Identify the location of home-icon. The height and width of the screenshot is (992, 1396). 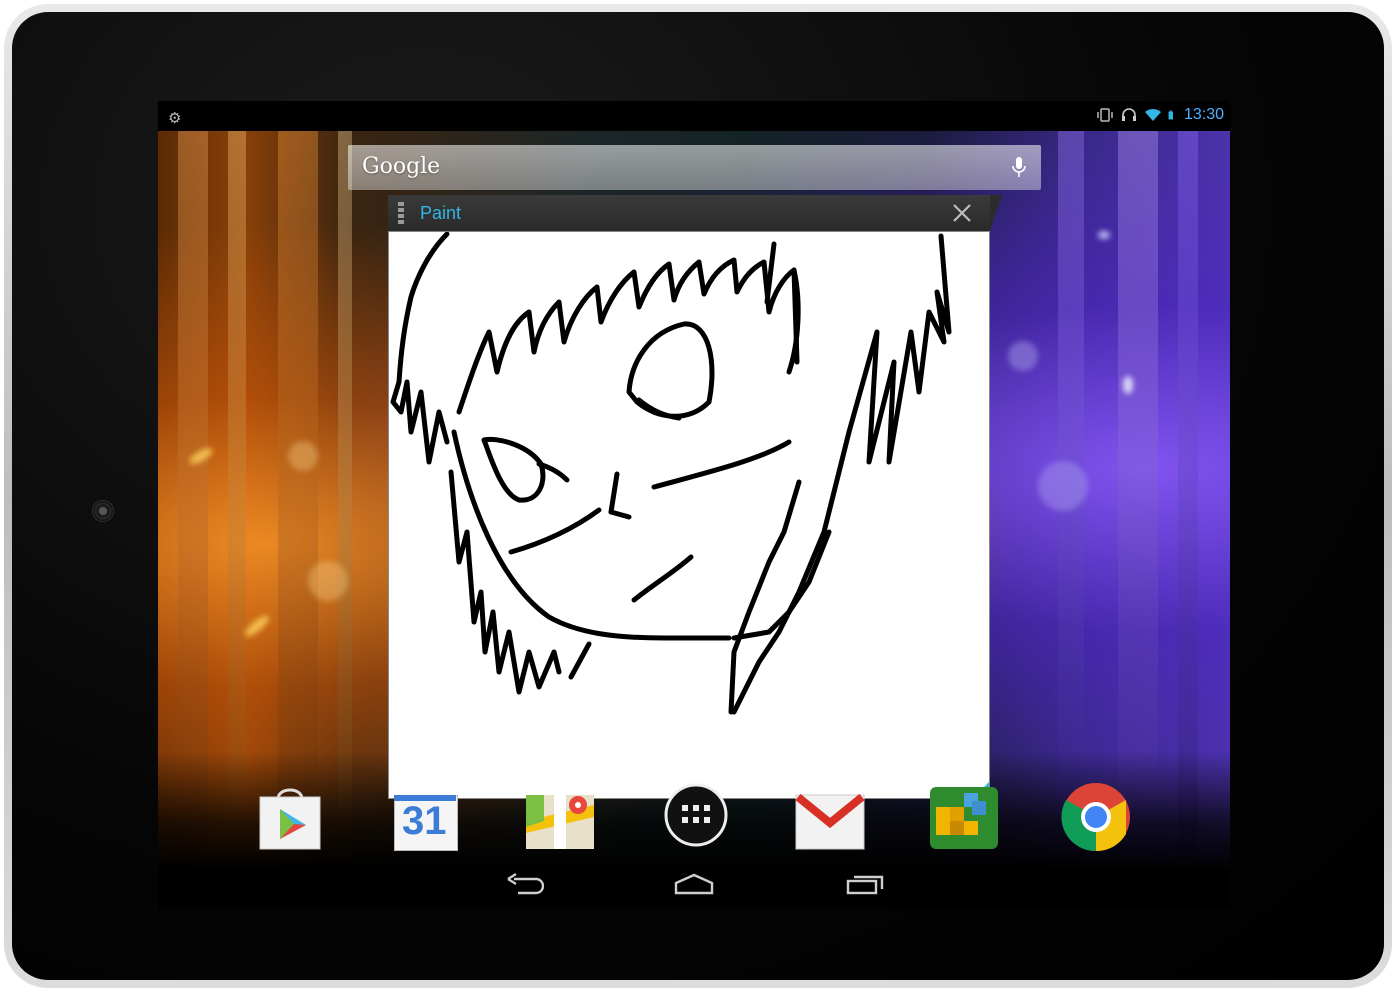
(694, 884).